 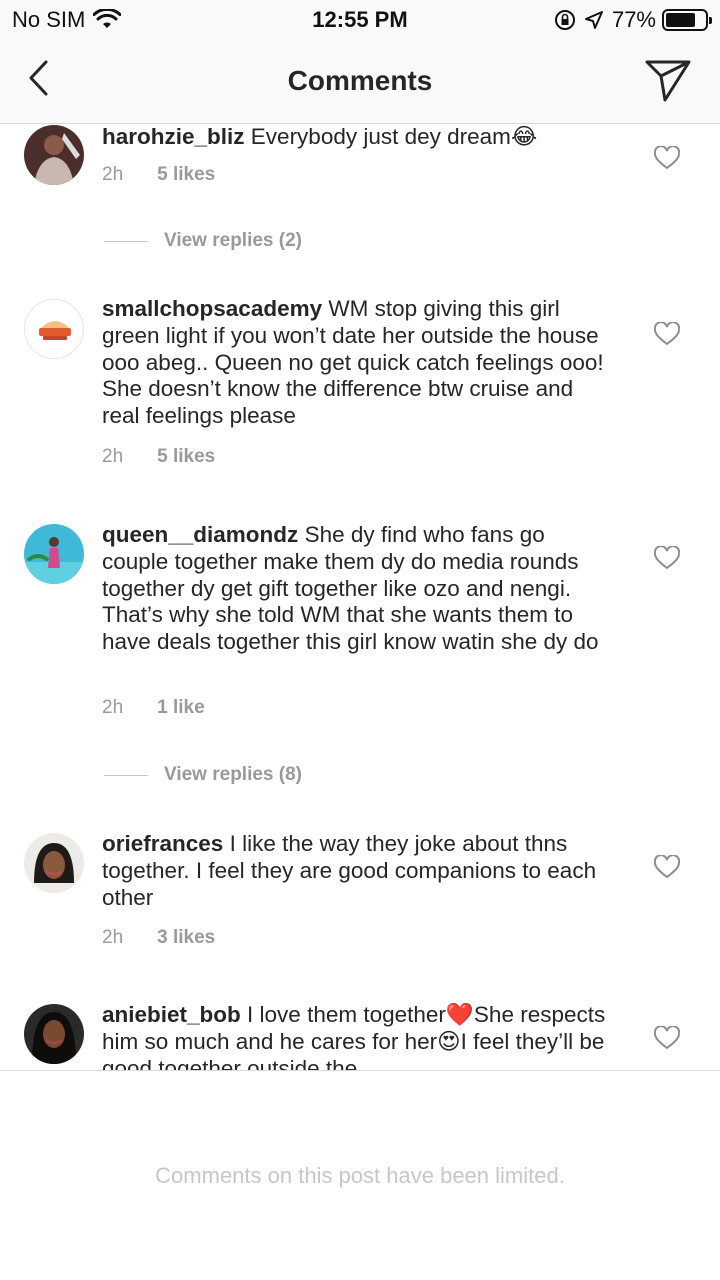 What do you see at coordinates (186, 938) in the screenshot?
I see `comment-likes: 3 likes` at bounding box center [186, 938].